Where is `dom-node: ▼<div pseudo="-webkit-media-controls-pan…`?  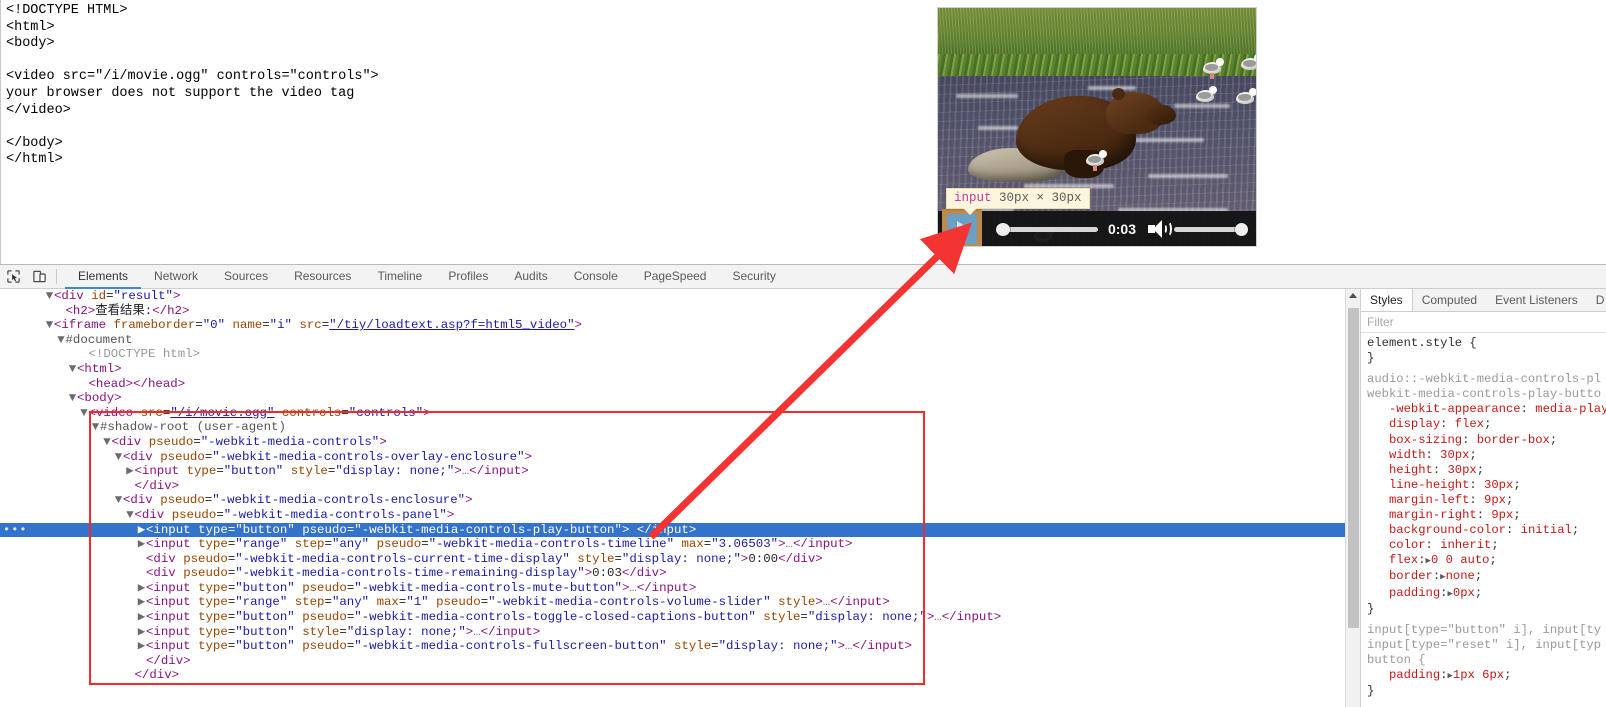
dom-node: ▼<div pseudo="-webkit-media-controls-pan… is located at coordinates (672, 515).